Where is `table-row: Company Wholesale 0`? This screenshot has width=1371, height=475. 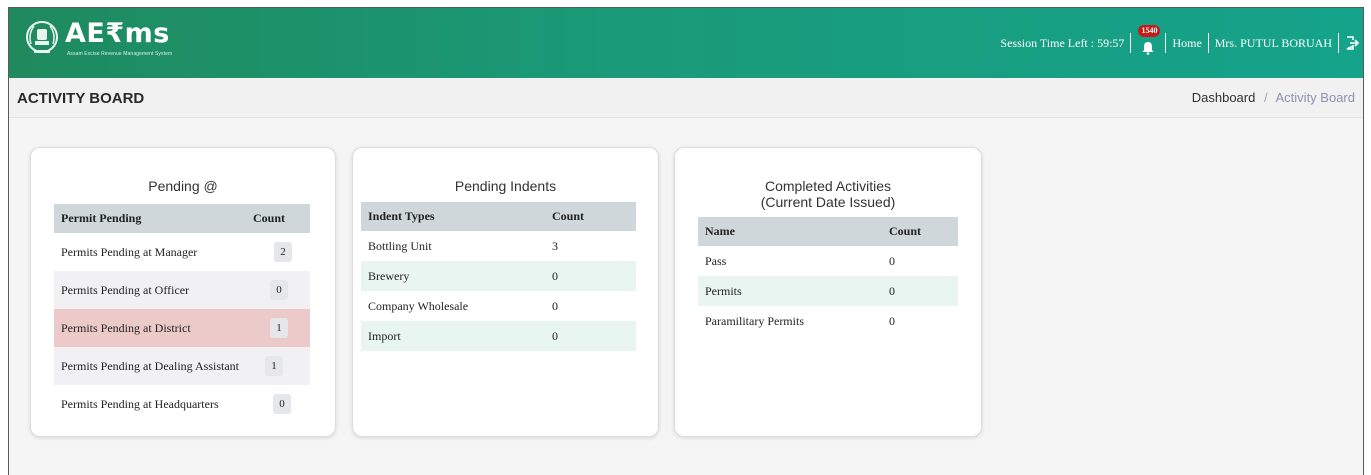
table-row: Company Wholesale 0 is located at coordinates (498, 306).